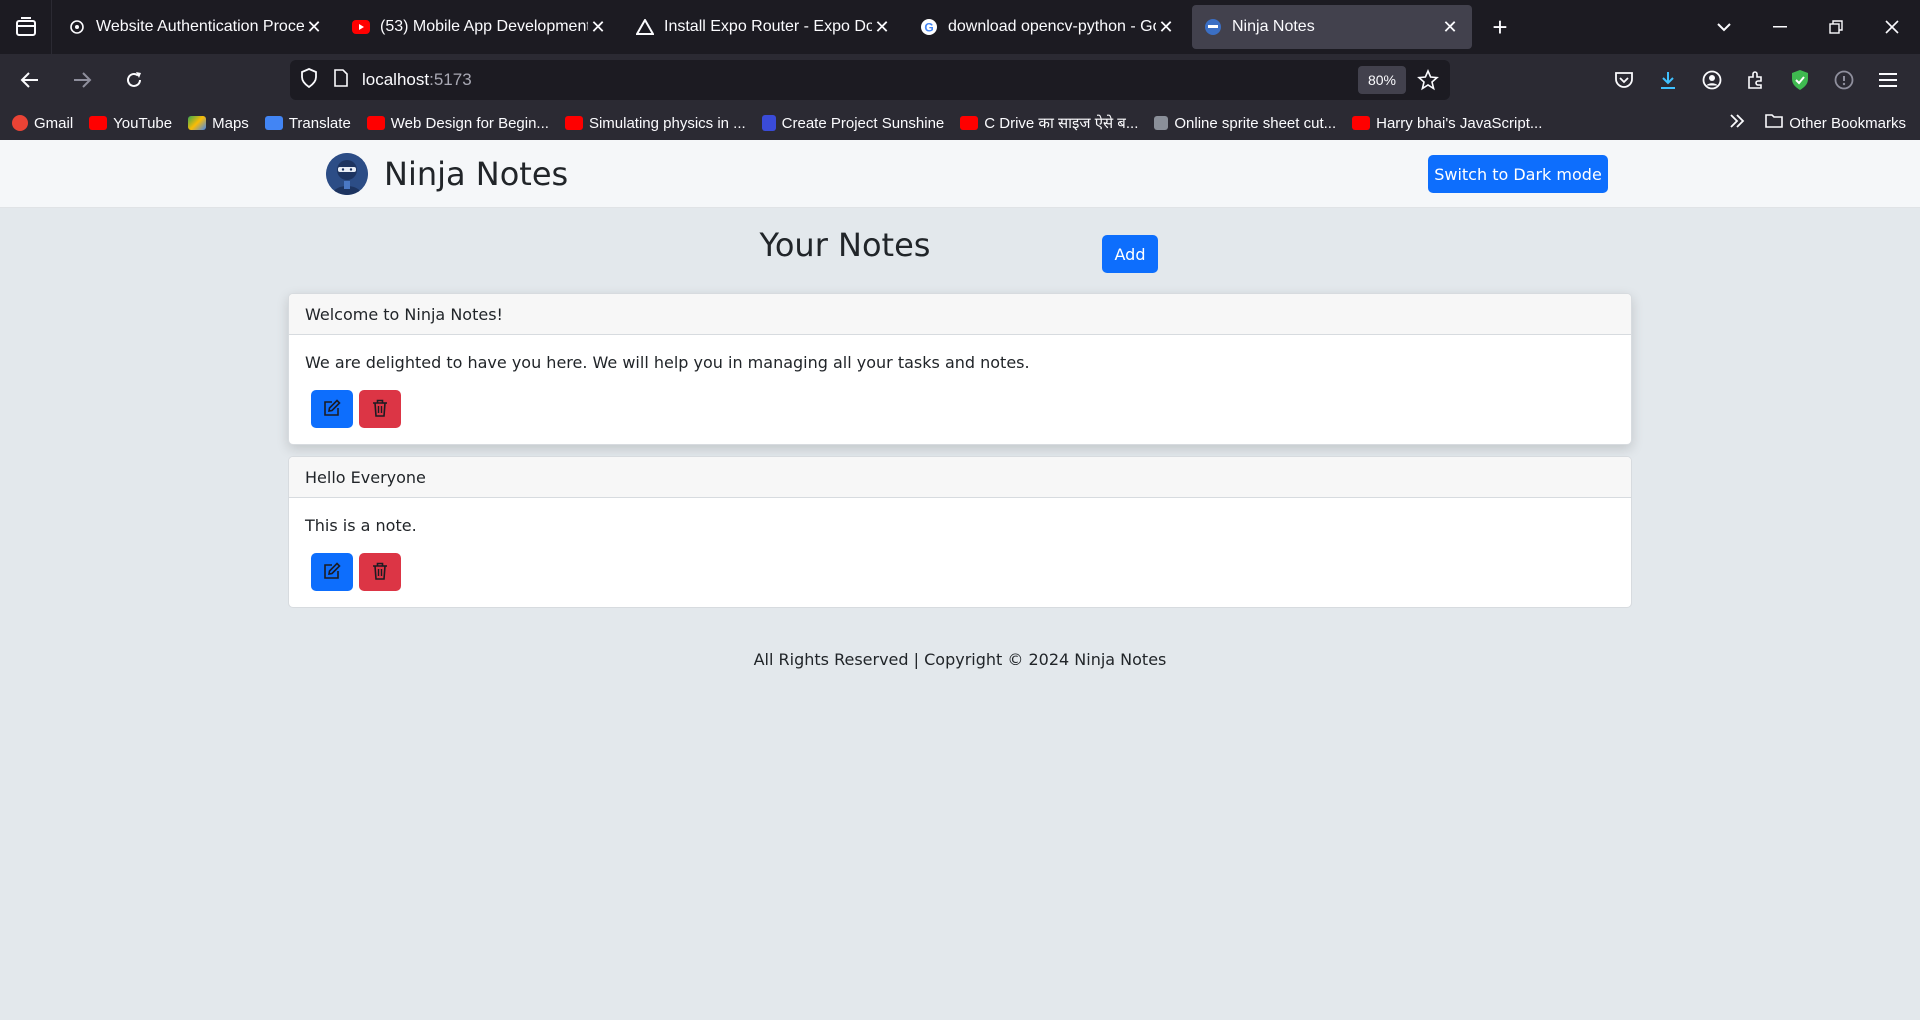  What do you see at coordinates (1052, 26) in the screenshot?
I see `tab-title: download opencv-python - Goo` at bounding box center [1052, 26].